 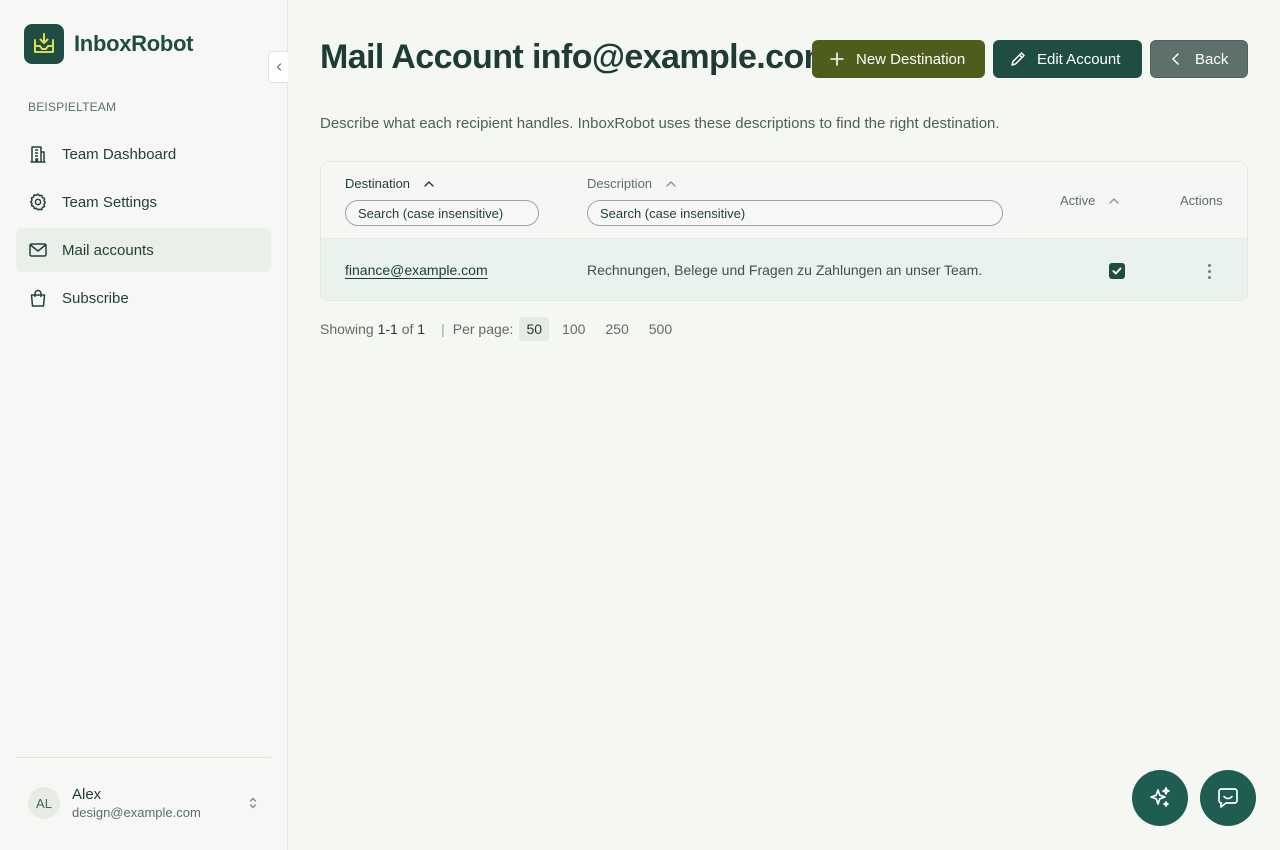 What do you see at coordinates (378, 183) in the screenshot?
I see `column-label: Destination` at bounding box center [378, 183].